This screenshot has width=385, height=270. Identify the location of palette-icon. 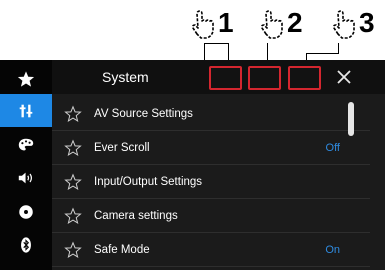
(26, 144).